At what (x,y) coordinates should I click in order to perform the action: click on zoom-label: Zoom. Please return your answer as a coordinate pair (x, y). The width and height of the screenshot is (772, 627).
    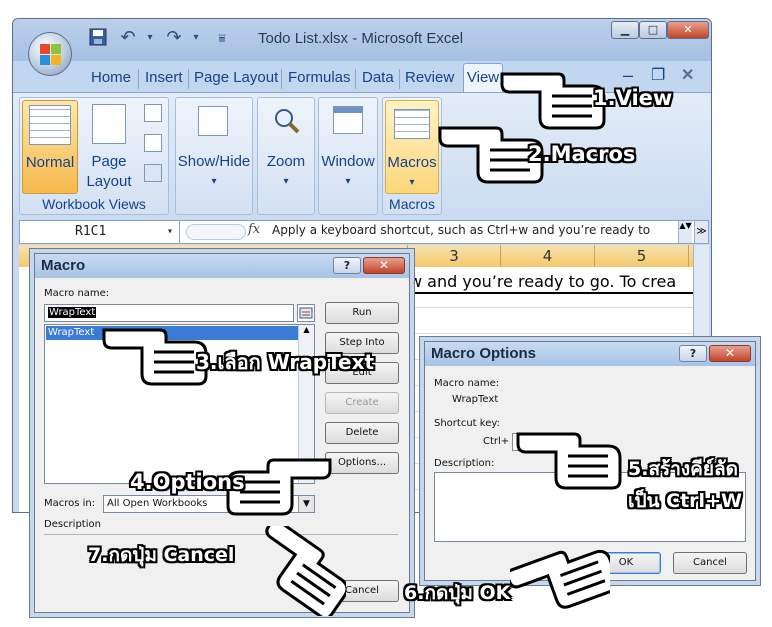
    Looking at the image, I should click on (286, 161).